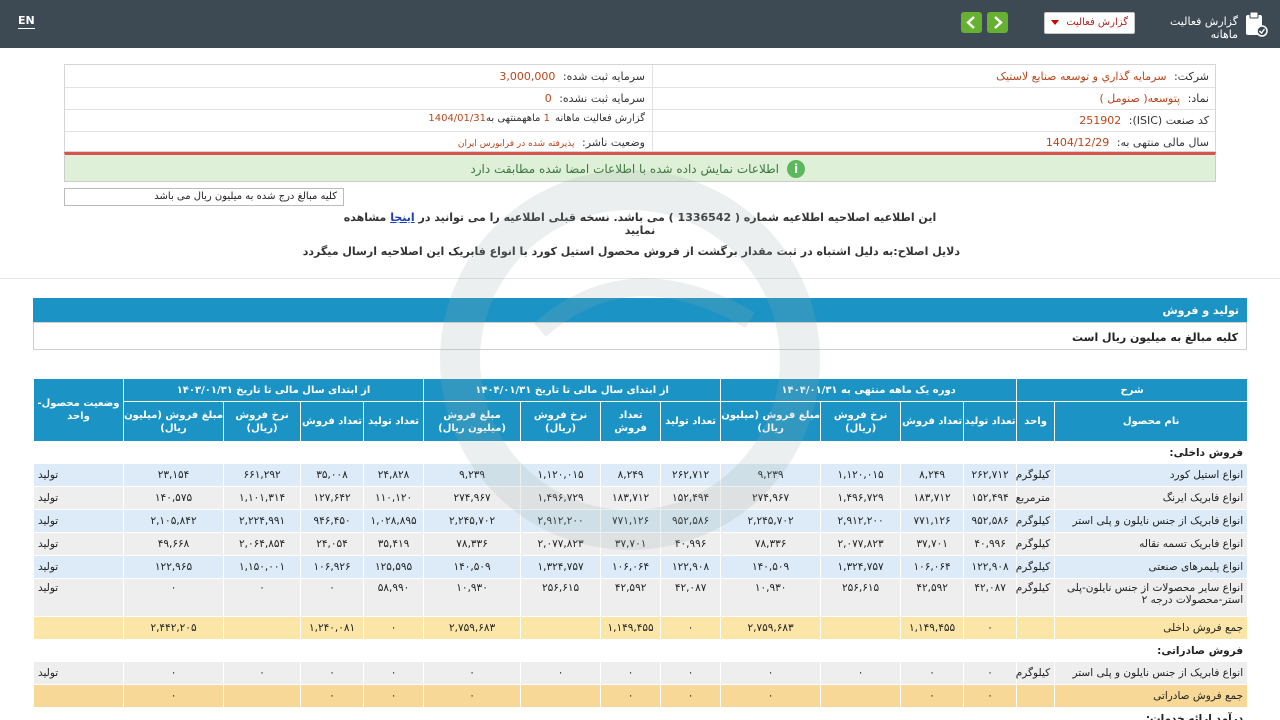 The height and width of the screenshot is (720, 1280). What do you see at coordinates (332, 544) in the screenshot?
I see `cell-v-sale: ۲۴,۰۵۴` at bounding box center [332, 544].